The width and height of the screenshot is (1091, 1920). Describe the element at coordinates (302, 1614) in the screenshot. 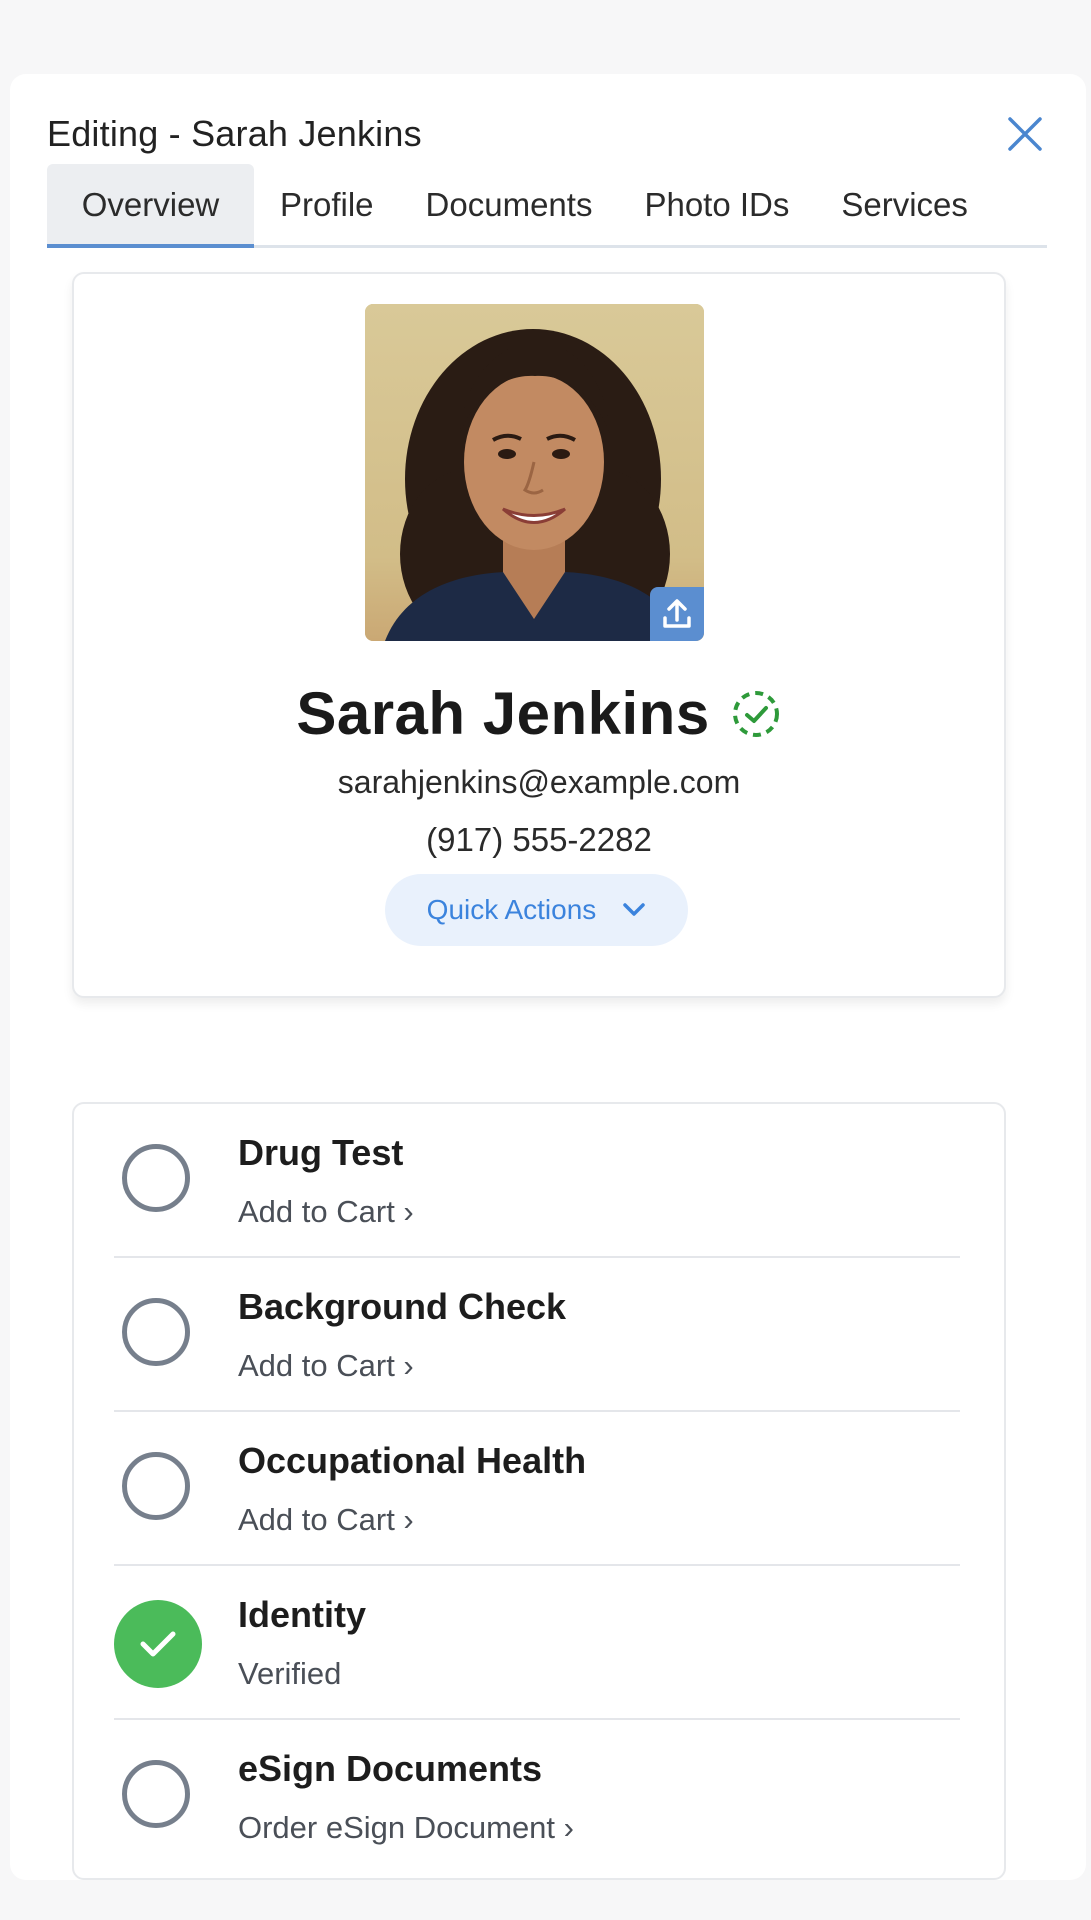

I see `service-title: Identity` at that location.